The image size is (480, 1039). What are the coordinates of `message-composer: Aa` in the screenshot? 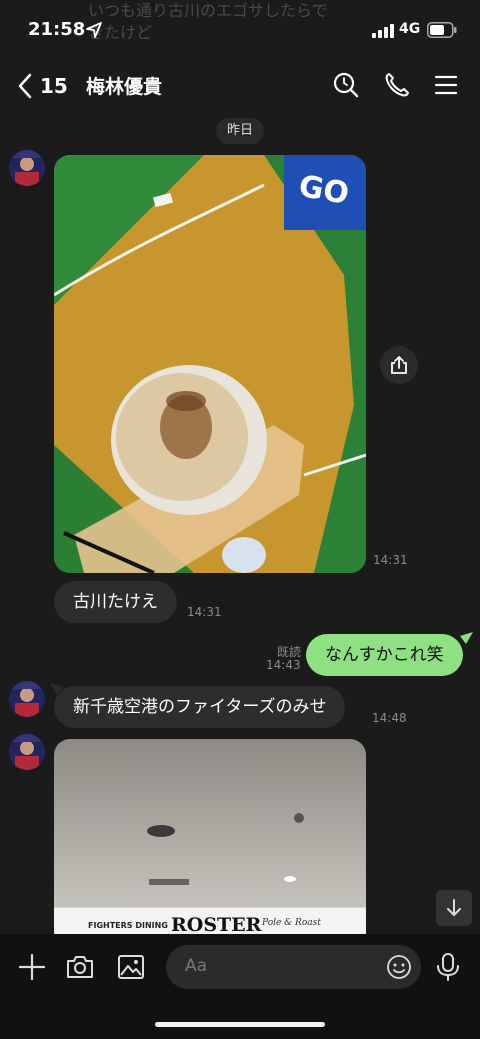 It's located at (240, 986).